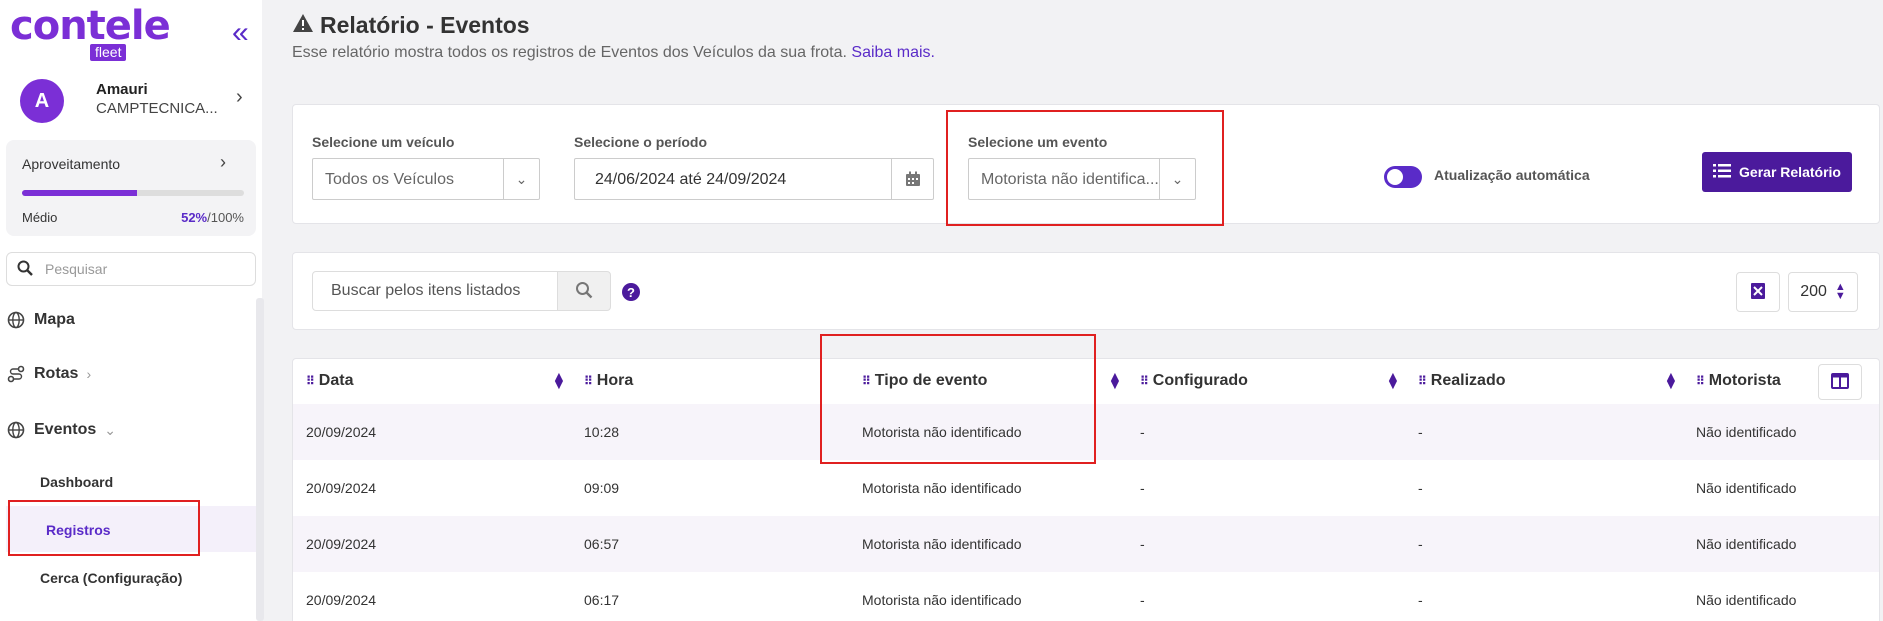 The height and width of the screenshot is (621, 1883). I want to click on page-title: Relatório - Eventos, so click(411, 25).